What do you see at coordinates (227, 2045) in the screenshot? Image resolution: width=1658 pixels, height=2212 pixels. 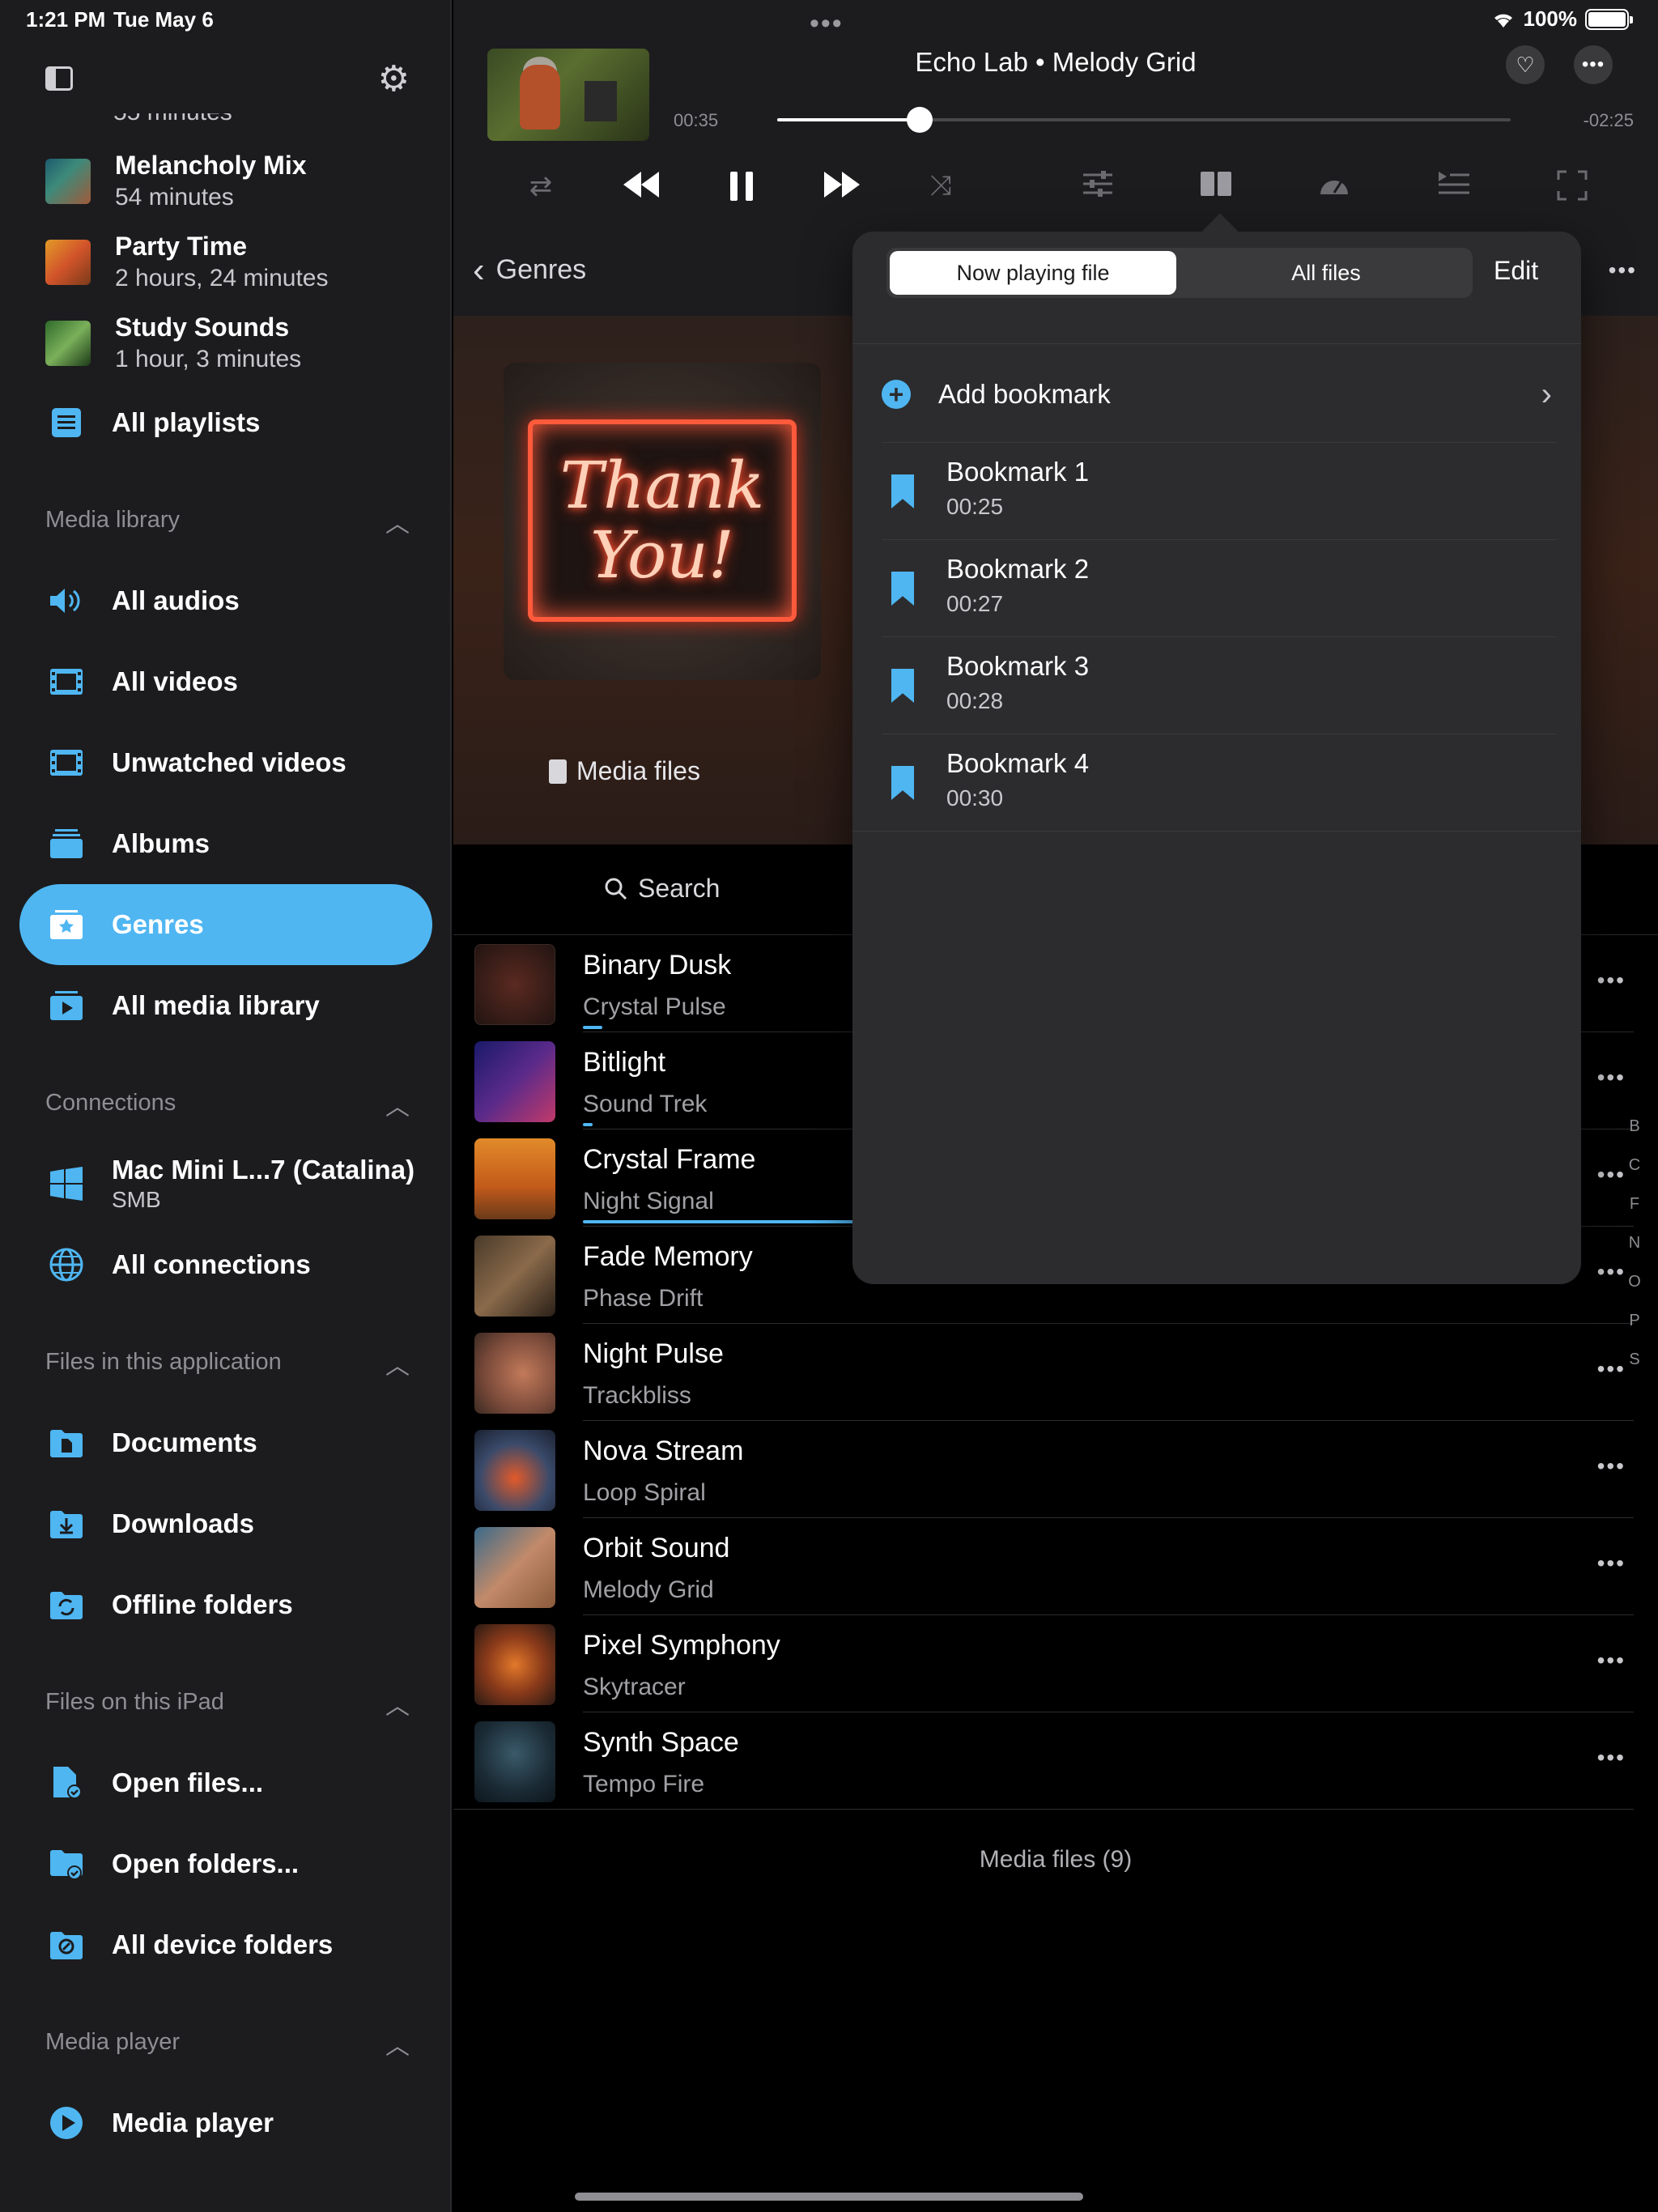 I see `section-header-media-player: Media player ︿` at bounding box center [227, 2045].